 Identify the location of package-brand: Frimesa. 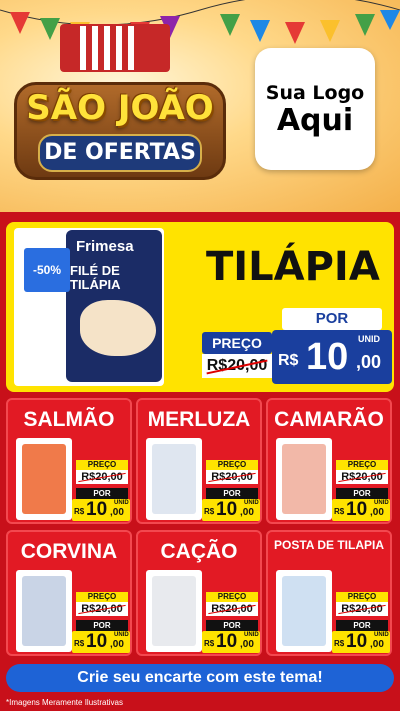
(105, 246).